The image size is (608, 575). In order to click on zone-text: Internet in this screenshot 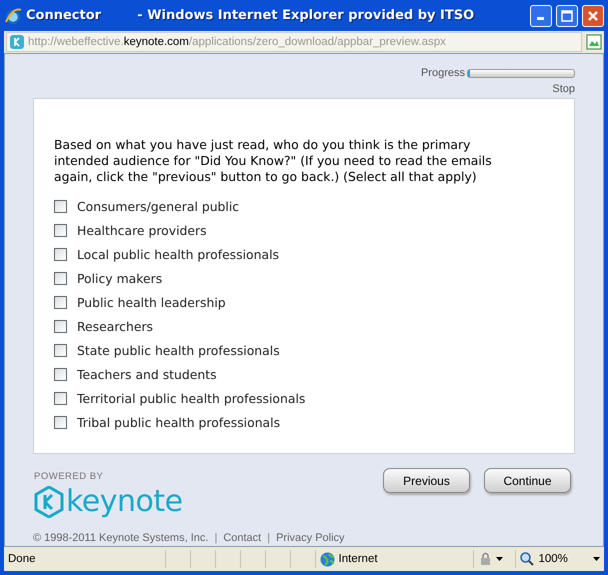, I will do `click(358, 559)`.